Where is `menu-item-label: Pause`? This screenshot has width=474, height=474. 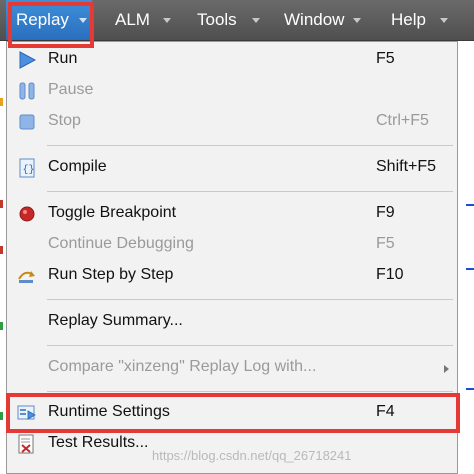
menu-item-label: Pause is located at coordinates (71, 89).